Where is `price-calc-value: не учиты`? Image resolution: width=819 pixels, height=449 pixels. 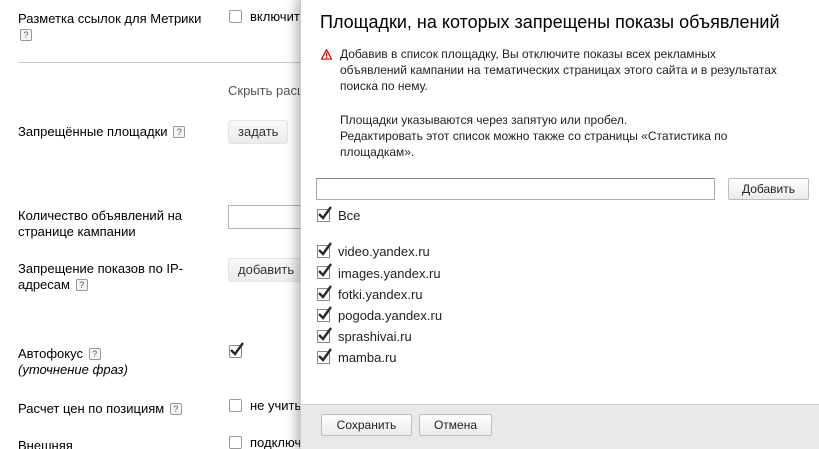
price-calc-value: не учиты is located at coordinates (277, 405).